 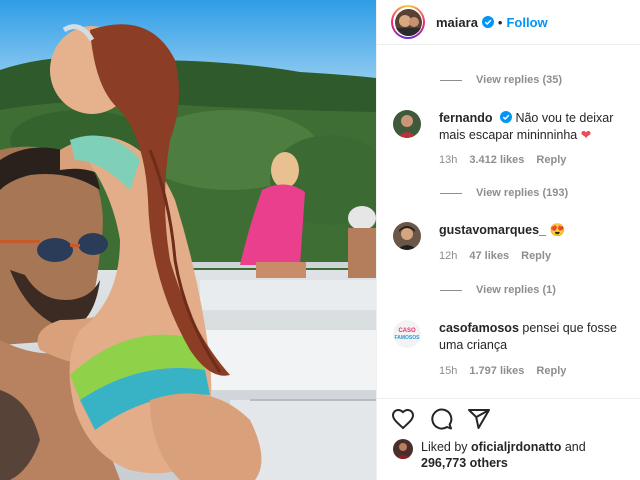 What do you see at coordinates (403, 449) in the screenshot?
I see `liker-avatar` at bounding box center [403, 449].